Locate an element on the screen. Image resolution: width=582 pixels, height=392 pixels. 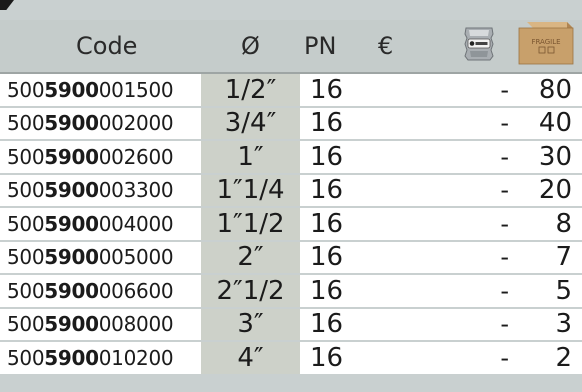
table-row: 5005900002000 3/4″ 16-40 is located at coordinates (291, 124).